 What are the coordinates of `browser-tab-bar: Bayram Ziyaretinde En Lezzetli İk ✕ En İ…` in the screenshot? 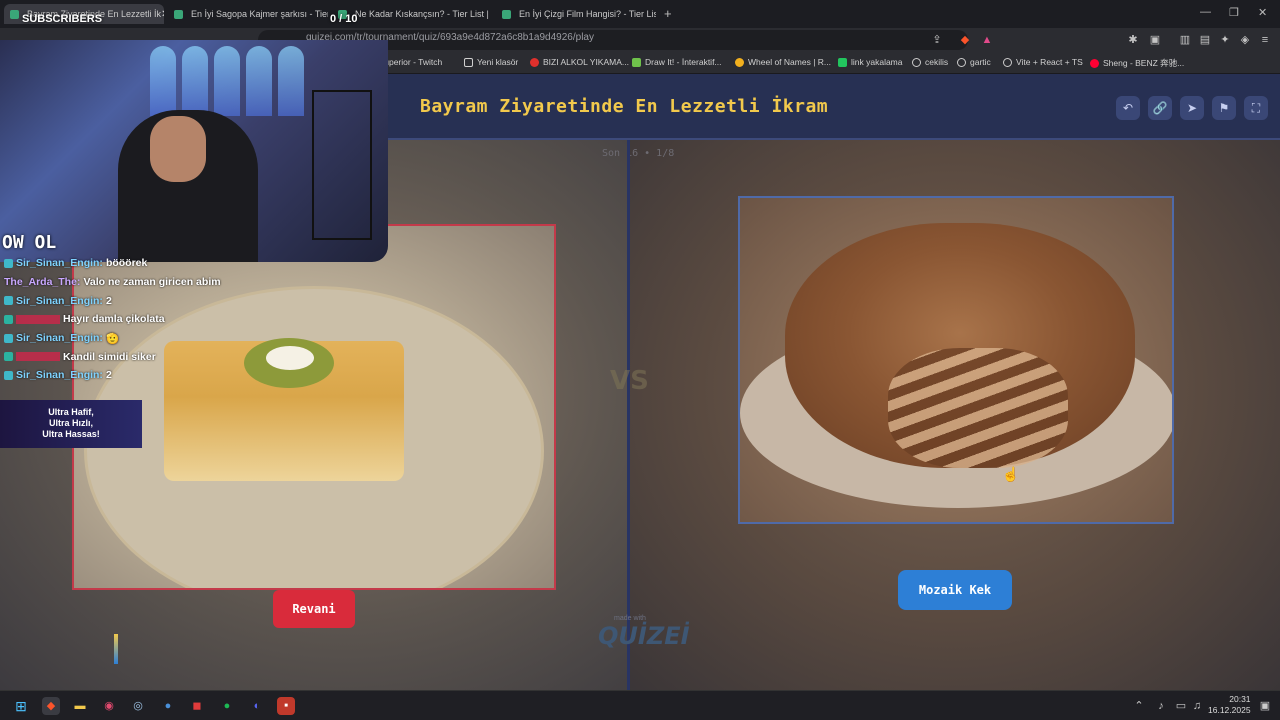 It's located at (640, 14).